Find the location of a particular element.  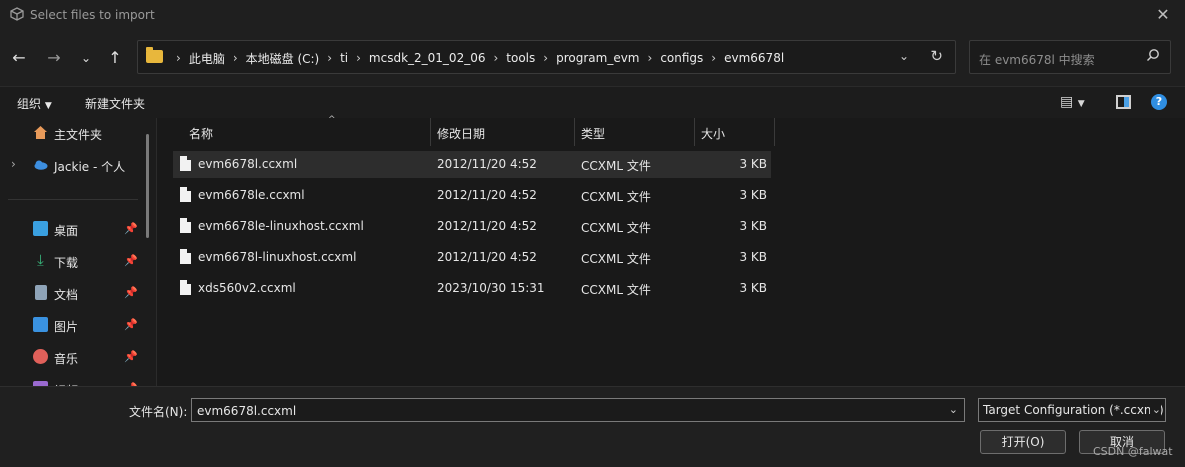

filename-label: 文件名(N): is located at coordinates (158, 412).